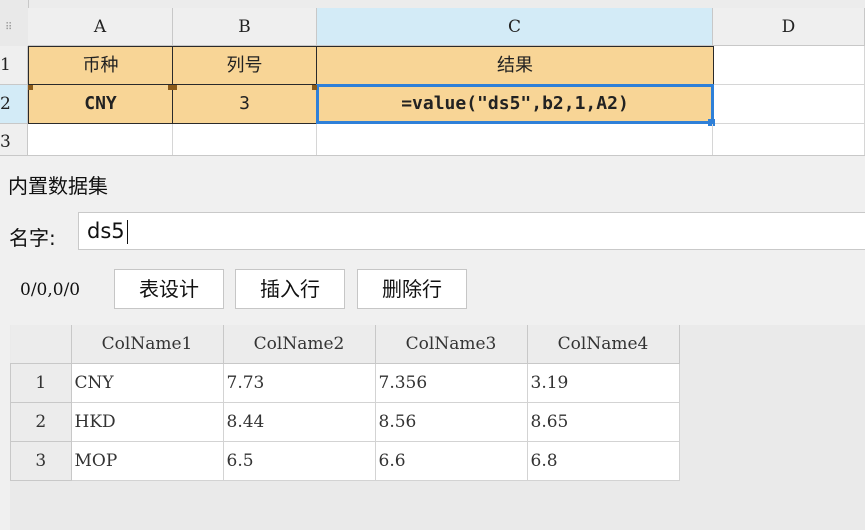 The width and height of the screenshot is (865, 530). What do you see at coordinates (603, 422) in the screenshot?
I see `table-cell: 8.65` at bounding box center [603, 422].